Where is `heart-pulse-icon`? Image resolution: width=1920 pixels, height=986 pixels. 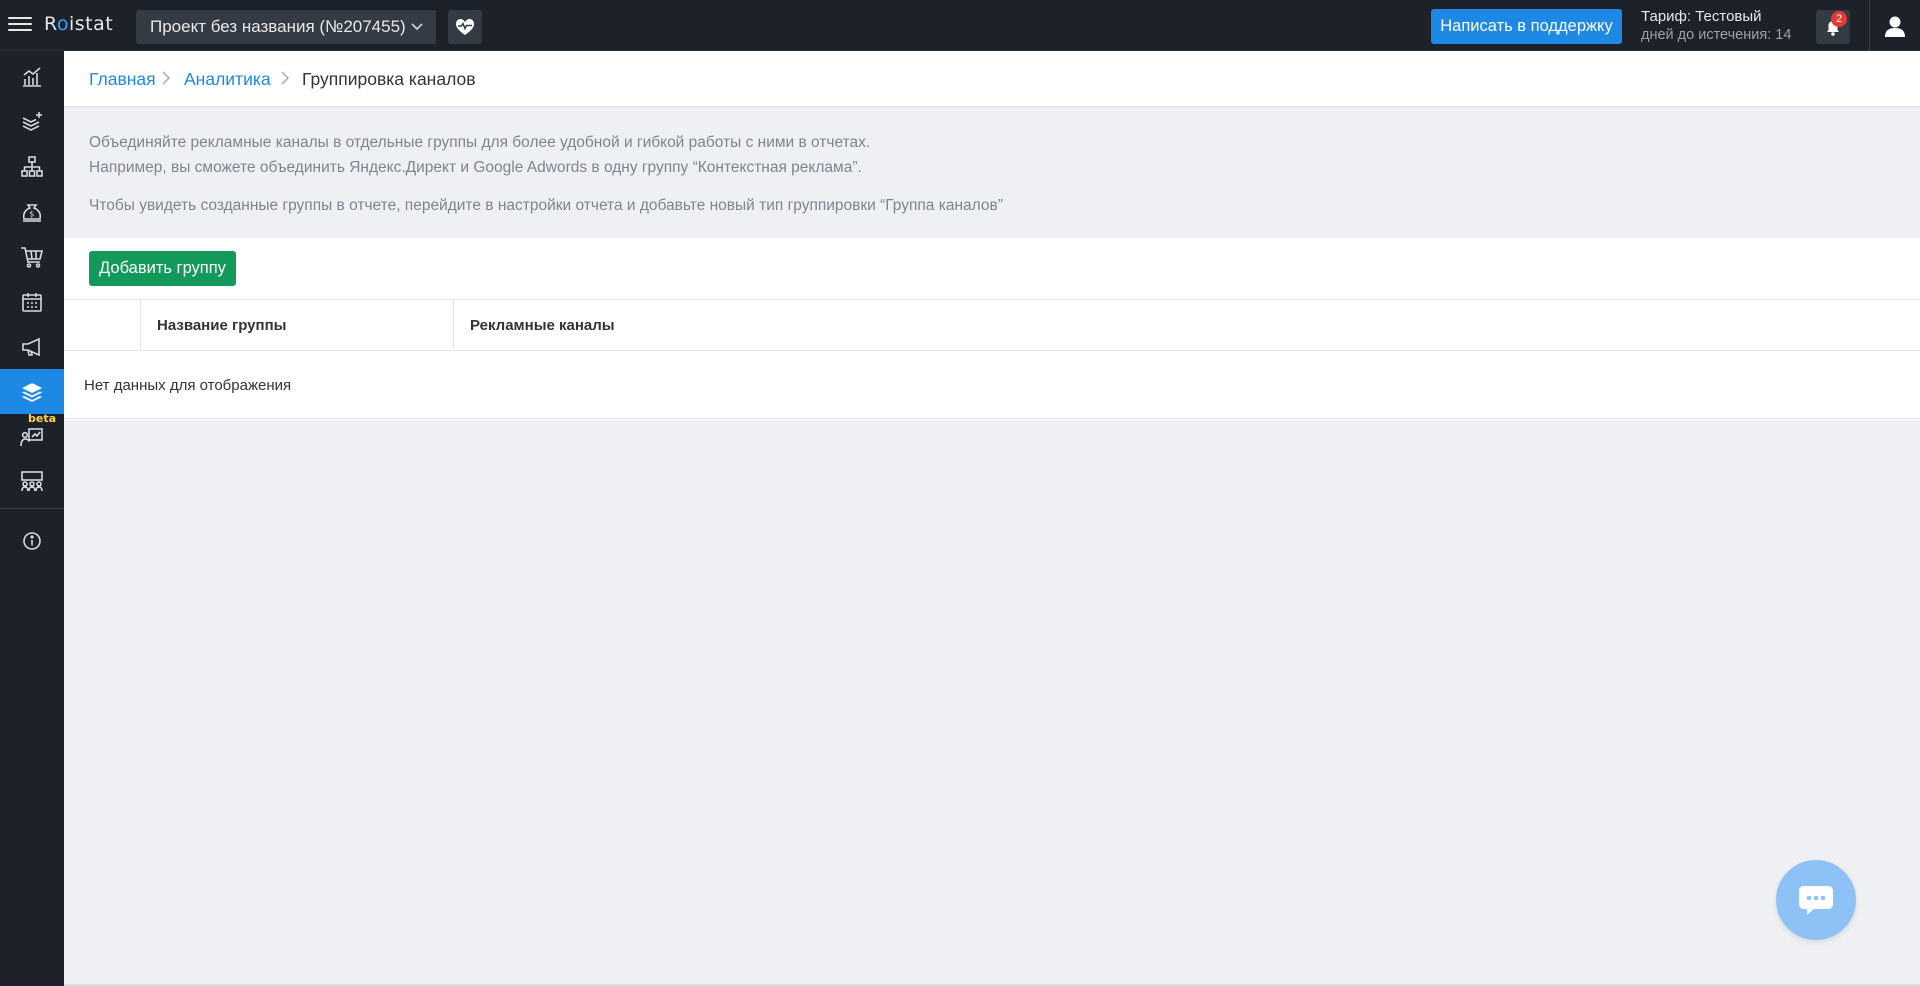
heart-pulse-icon is located at coordinates (465, 27).